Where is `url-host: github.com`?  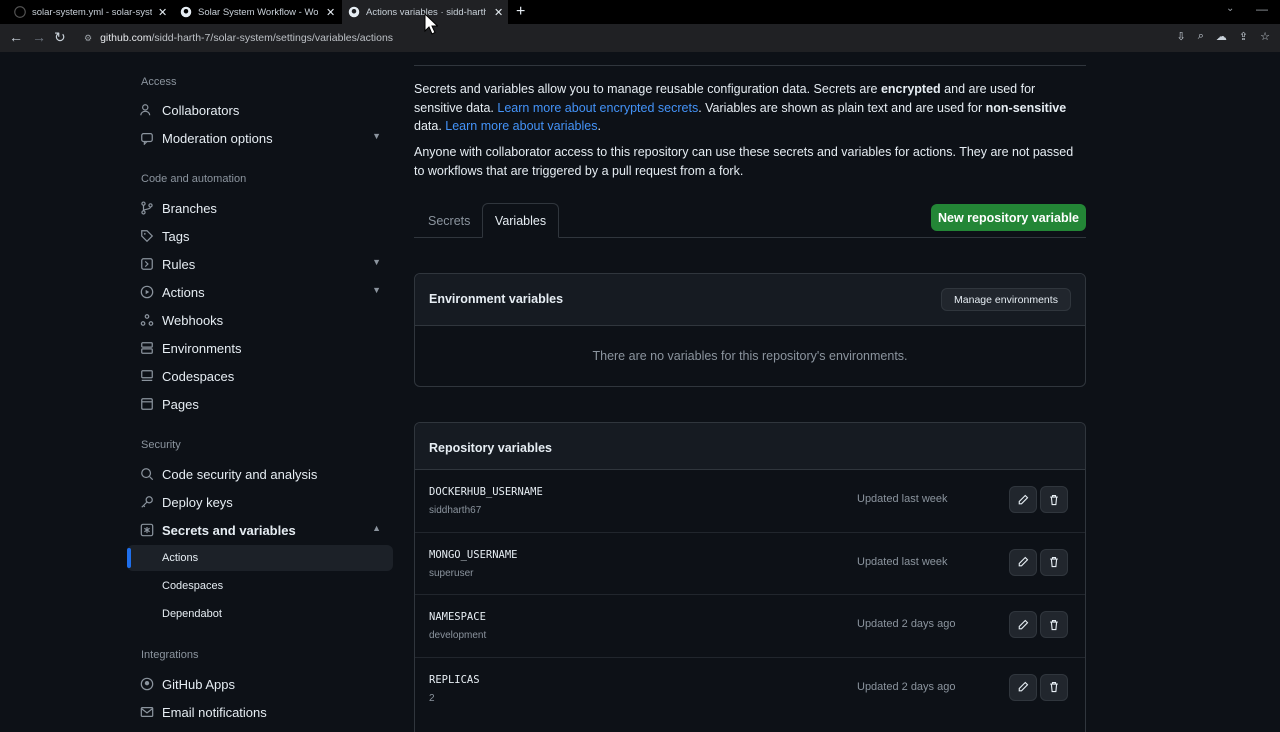 url-host: github.com is located at coordinates (126, 38).